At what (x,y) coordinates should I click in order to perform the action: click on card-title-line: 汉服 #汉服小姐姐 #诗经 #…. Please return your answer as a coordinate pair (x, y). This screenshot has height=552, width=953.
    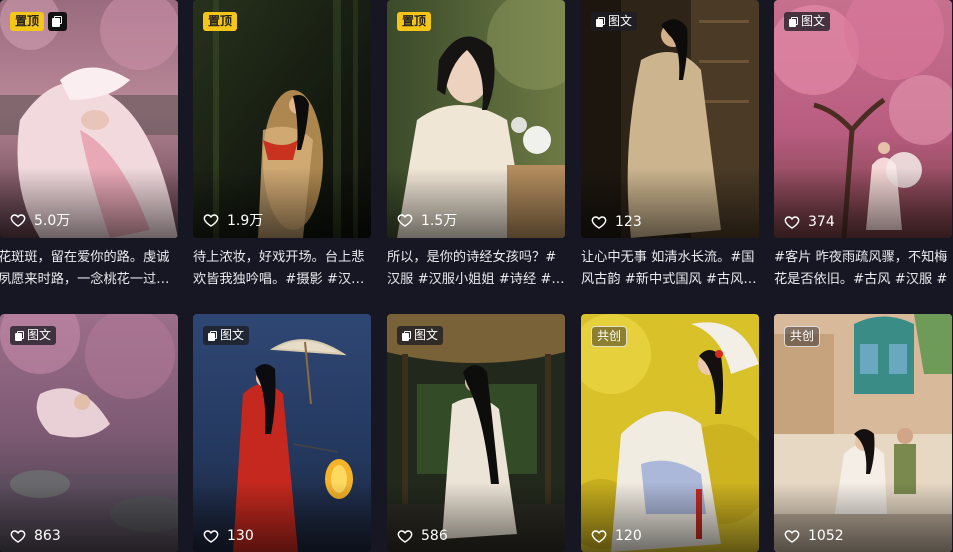
    Looking at the image, I should click on (476, 279).